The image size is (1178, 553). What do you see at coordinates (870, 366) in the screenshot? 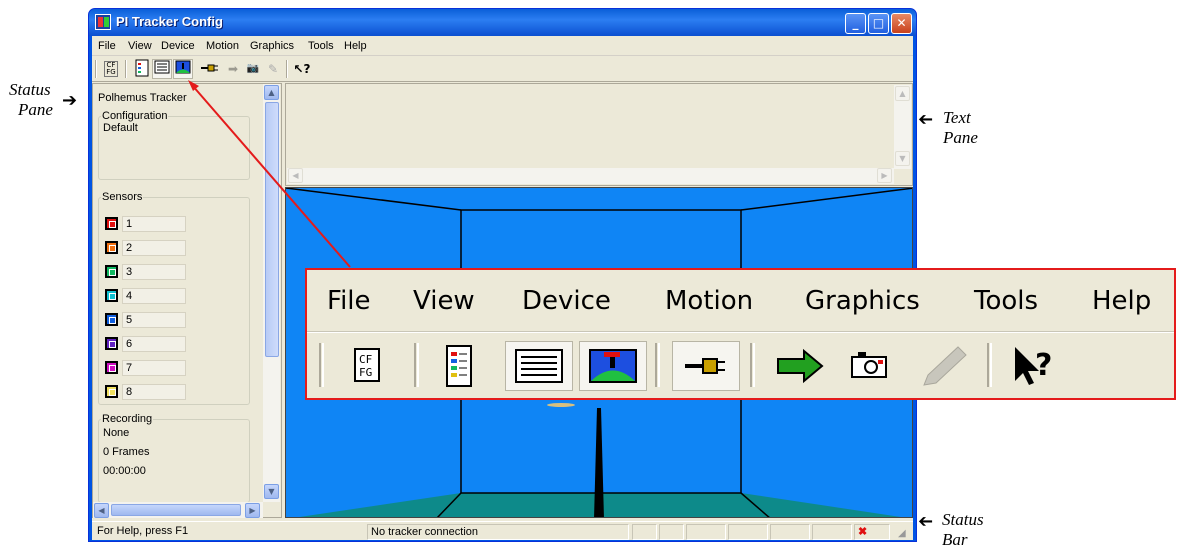
I see `camera-icon` at bounding box center [870, 366].